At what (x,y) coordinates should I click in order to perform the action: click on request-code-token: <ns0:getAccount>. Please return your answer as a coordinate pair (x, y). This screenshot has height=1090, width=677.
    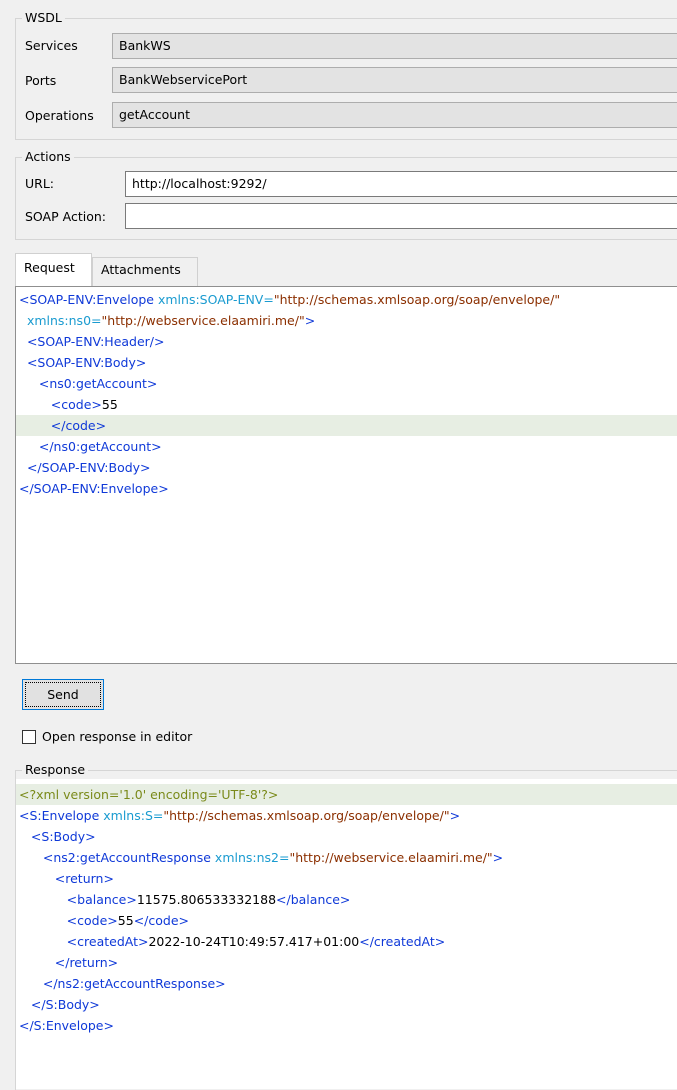
    Looking at the image, I should click on (88, 383).